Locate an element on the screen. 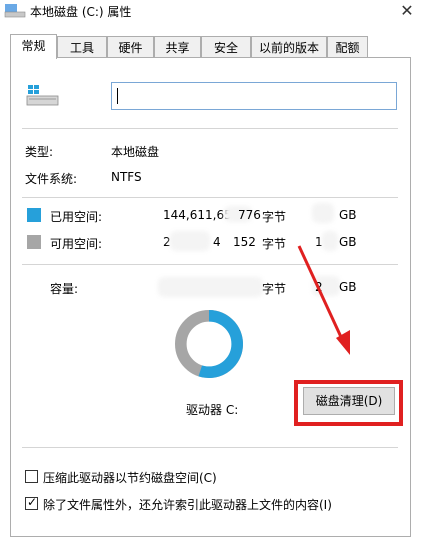  highlight-box is located at coordinates (348, 403).